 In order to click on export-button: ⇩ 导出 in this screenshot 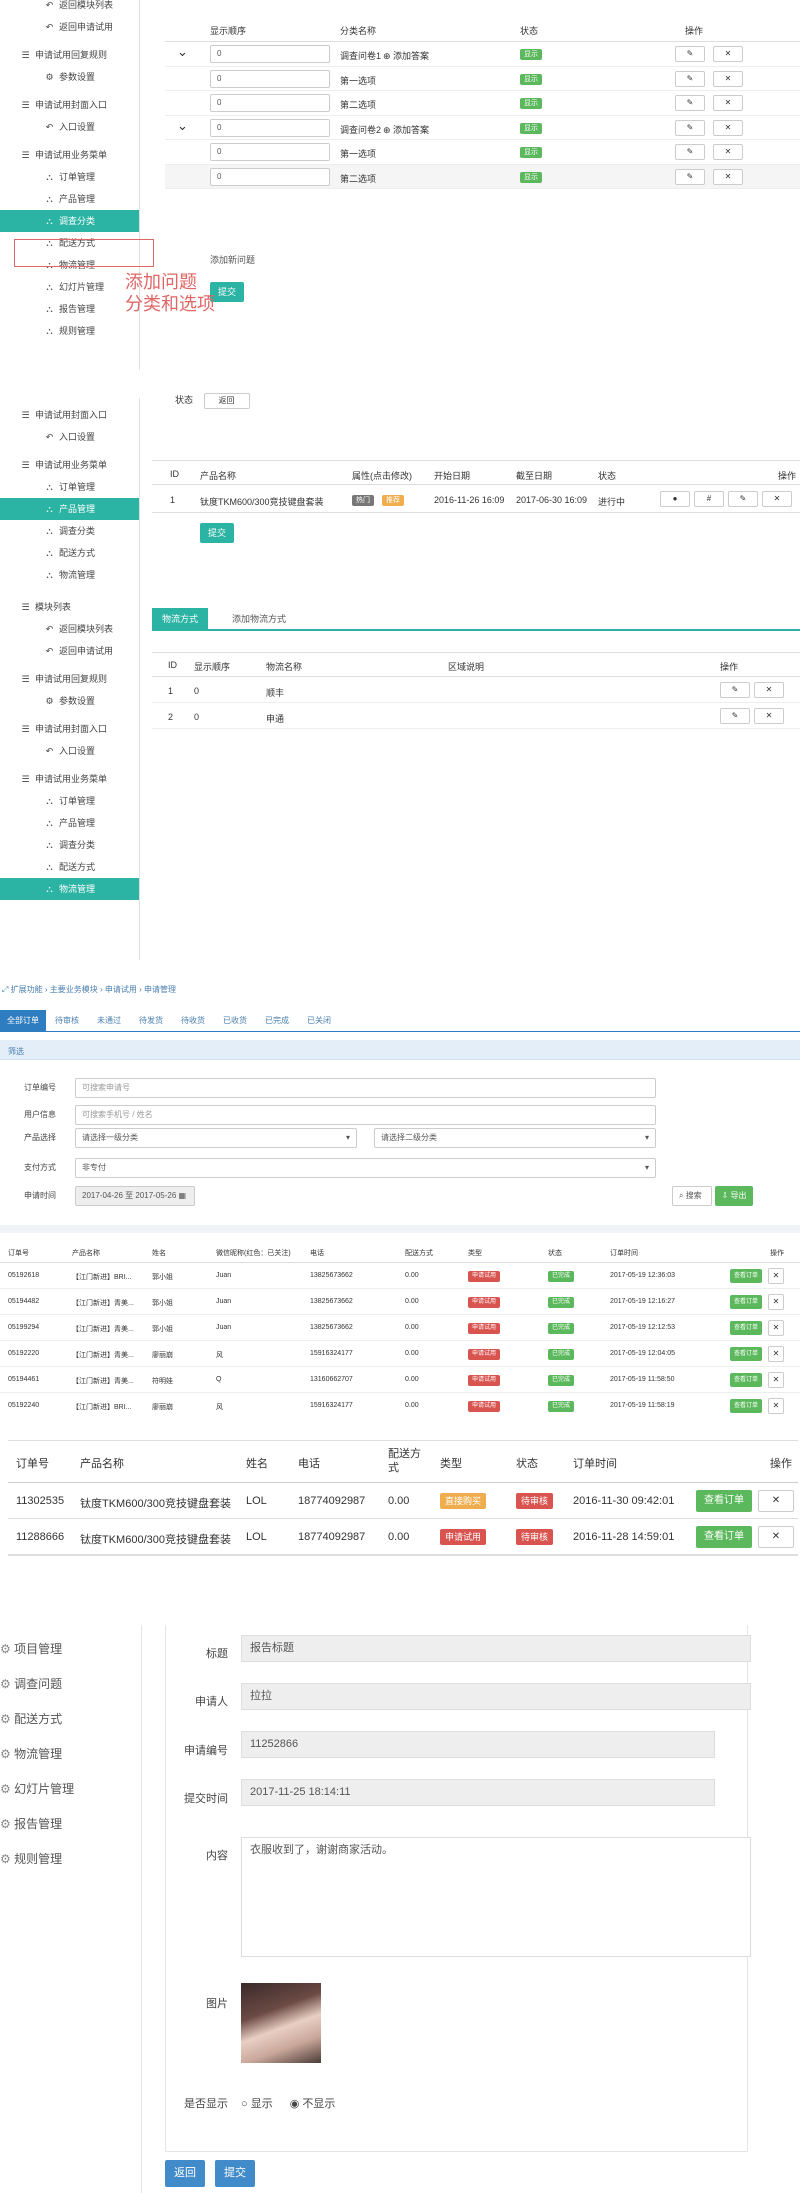, I will do `click(734, 1196)`.